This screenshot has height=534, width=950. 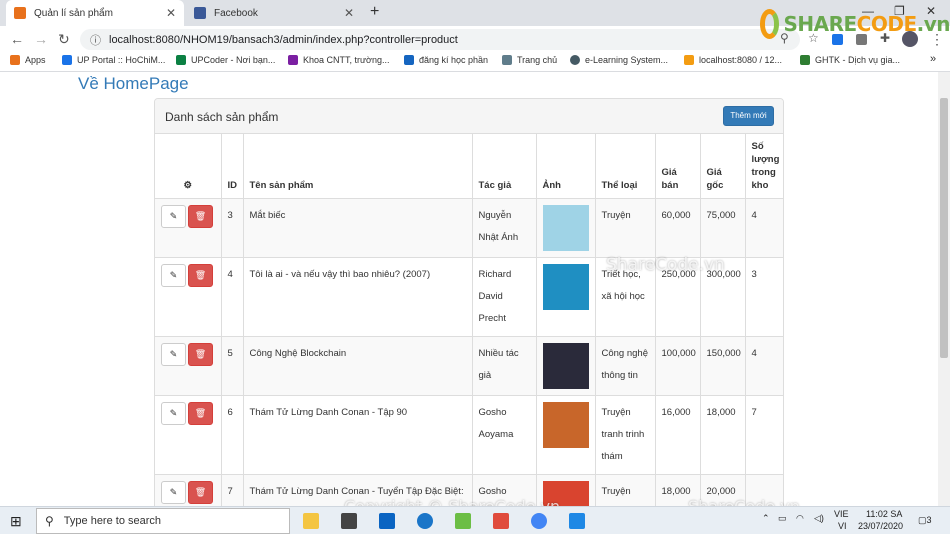 What do you see at coordinates (73, 13) in the screenshot?
I see `tab-title: Quản lí sản phẩm` at bounding box center [73, 13].